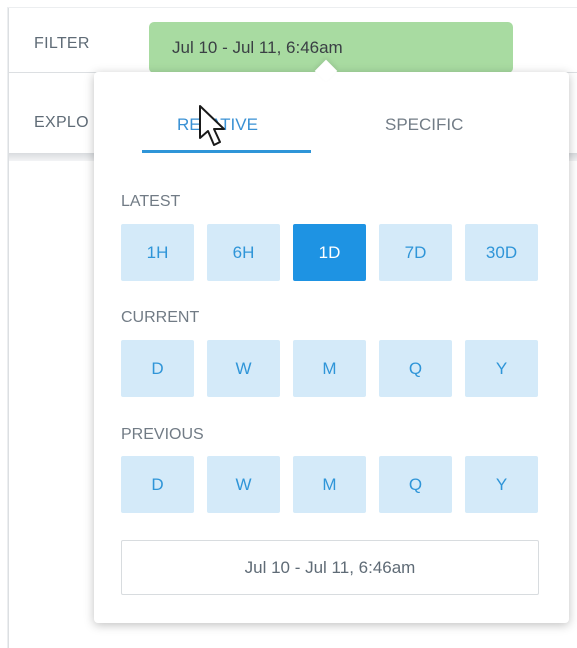  I want to click on previous-week-button: W, so click(243, 484).